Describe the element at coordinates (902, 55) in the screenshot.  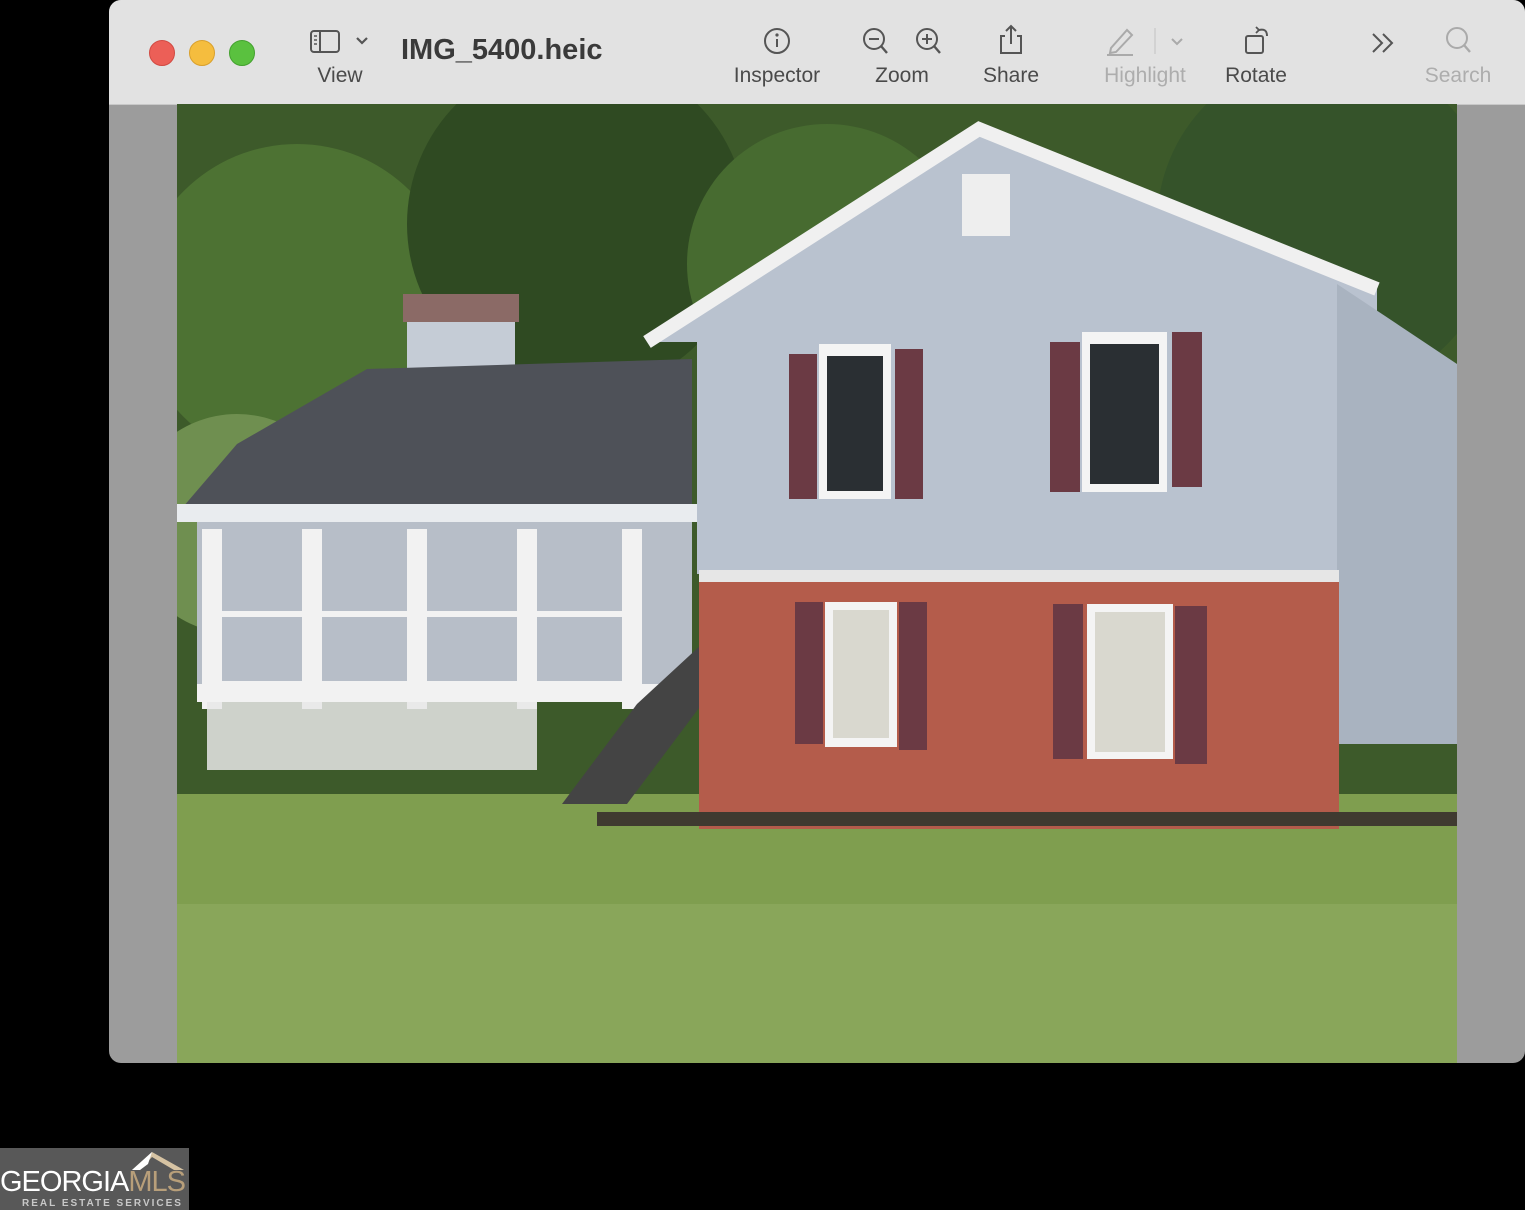
I see `zoom-button: Zoom` at that location.